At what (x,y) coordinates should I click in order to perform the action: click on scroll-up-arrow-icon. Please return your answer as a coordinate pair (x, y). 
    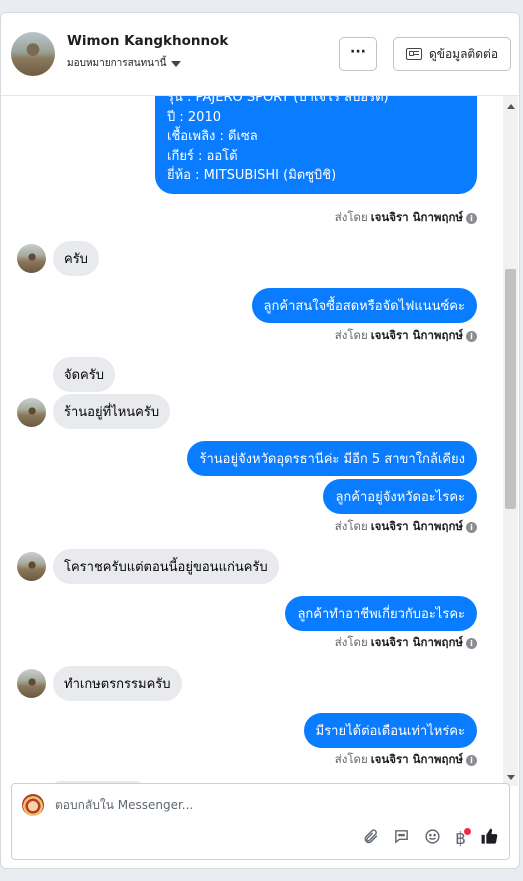
    Looking at the image, I should click on (511, 106).